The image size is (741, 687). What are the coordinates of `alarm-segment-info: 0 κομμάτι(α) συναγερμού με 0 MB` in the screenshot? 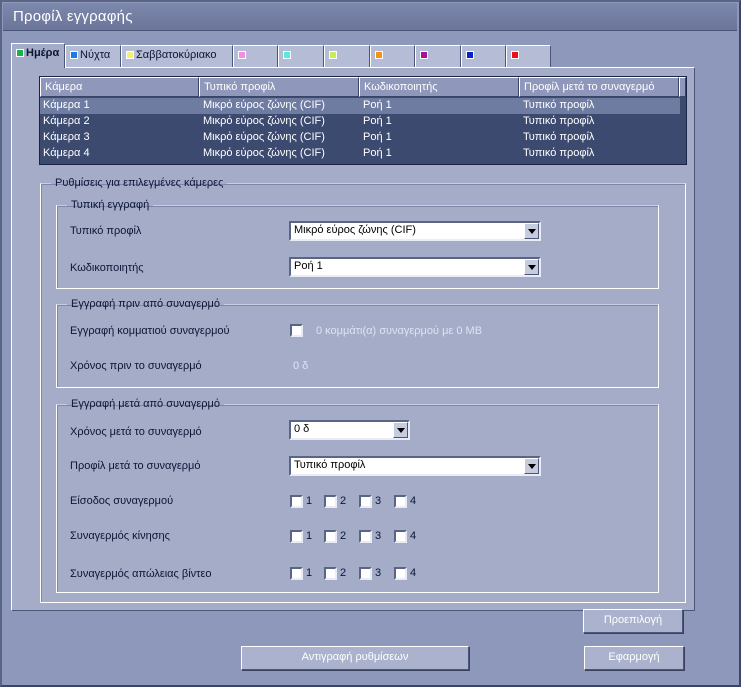 It's located at (399, 331).